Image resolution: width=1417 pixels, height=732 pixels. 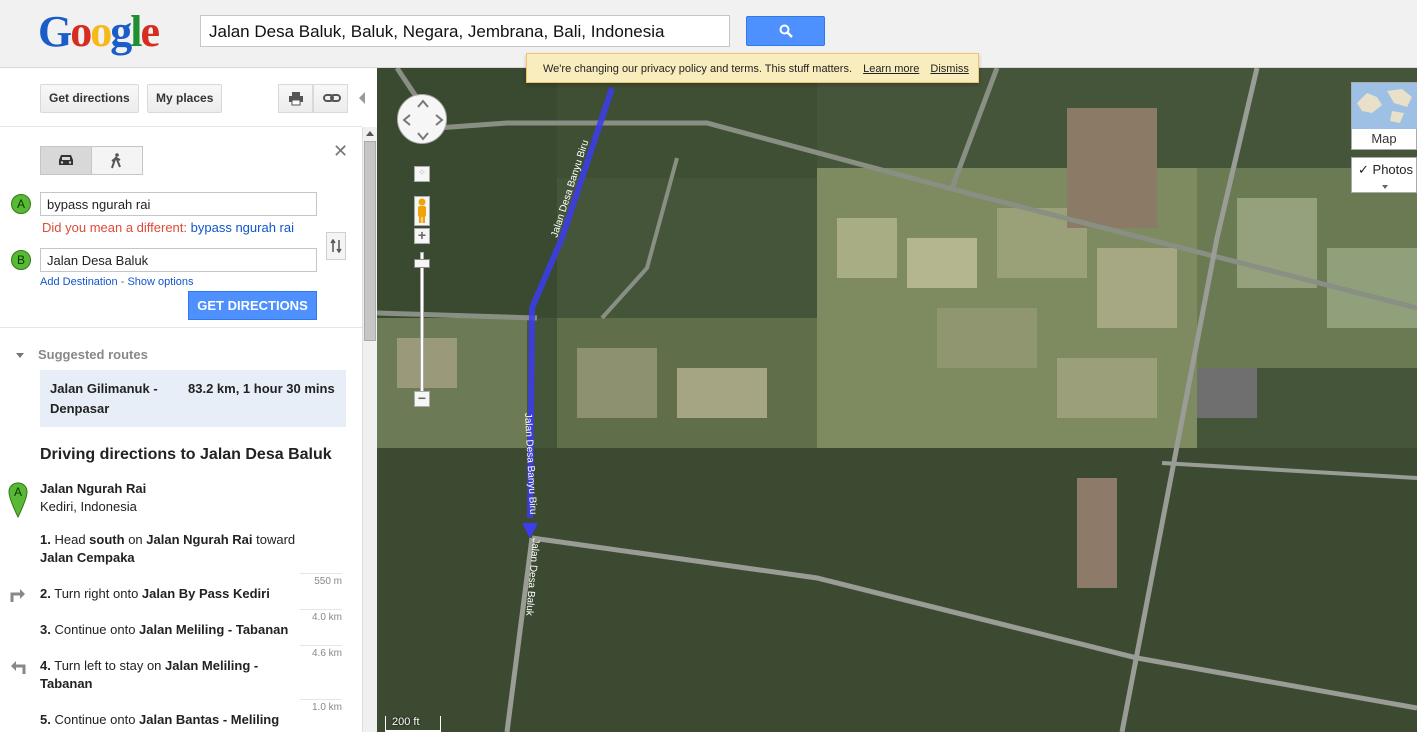 What do you see at coordinates (55, 31) in the screenshot?
I see `logo-letter: G` at bounding box center [55, 31].